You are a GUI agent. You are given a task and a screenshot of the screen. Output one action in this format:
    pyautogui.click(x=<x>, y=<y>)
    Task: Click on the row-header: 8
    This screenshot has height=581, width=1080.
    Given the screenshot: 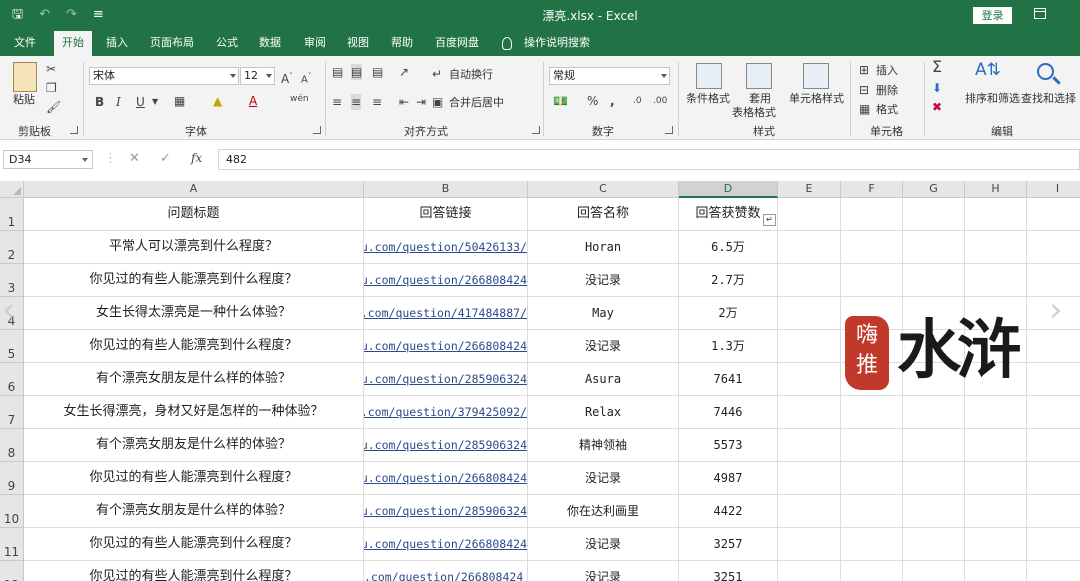 What is the action you would take?
    pyautogui.click(x=12, y=445)
    